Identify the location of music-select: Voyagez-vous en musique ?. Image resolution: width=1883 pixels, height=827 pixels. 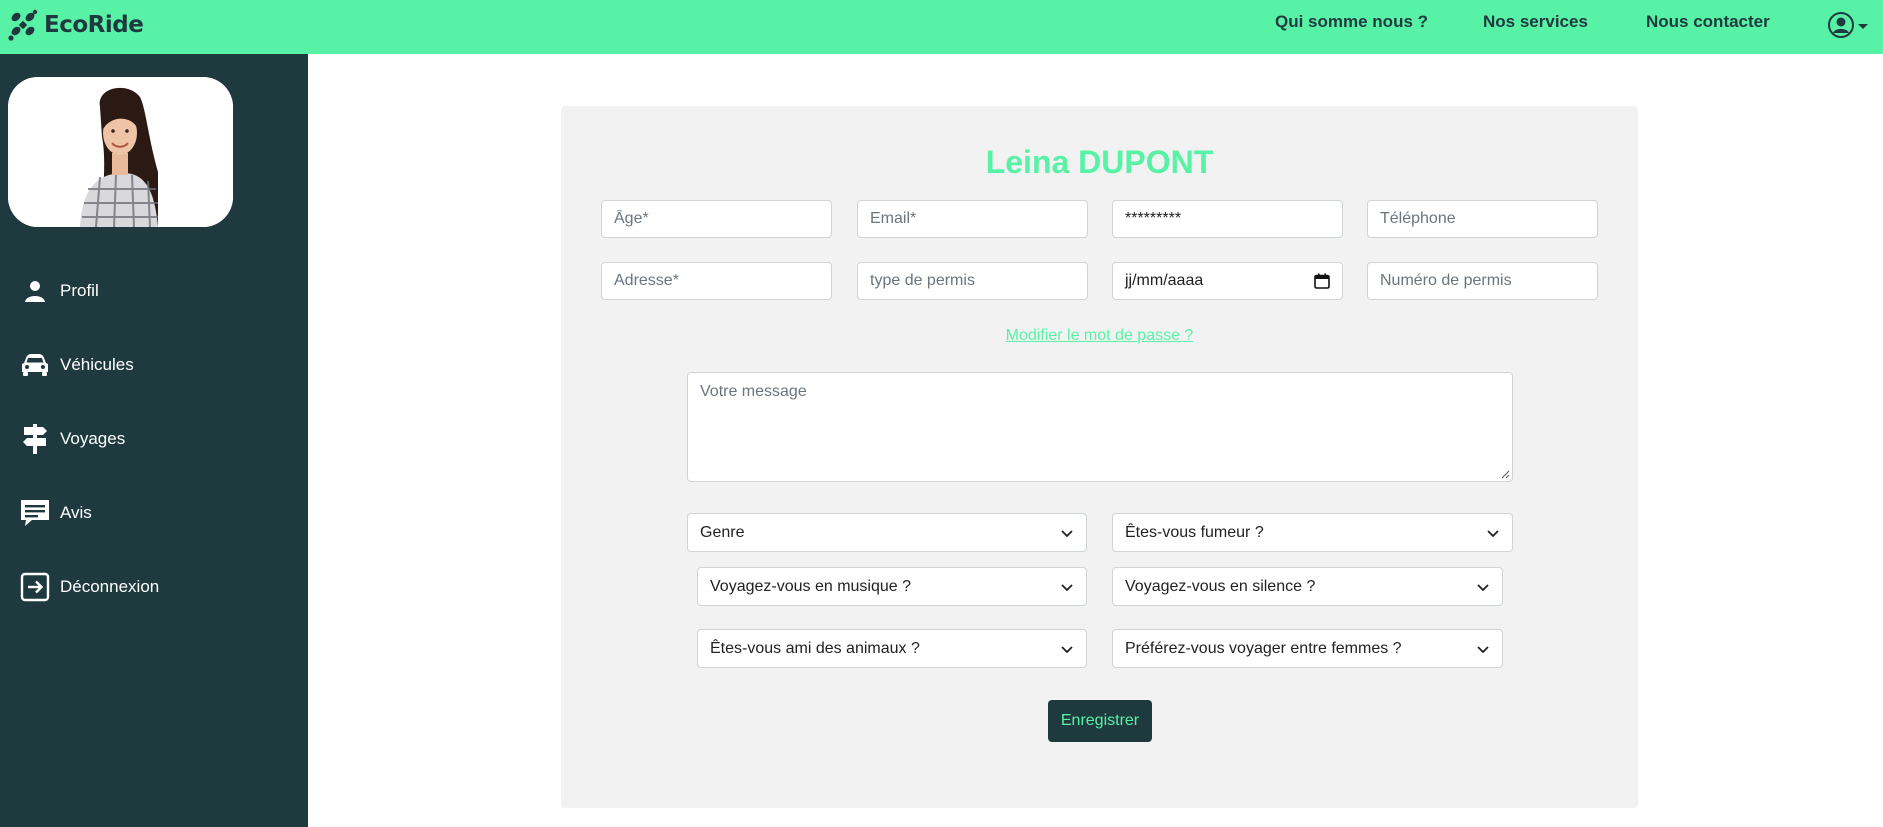
(892, 586).